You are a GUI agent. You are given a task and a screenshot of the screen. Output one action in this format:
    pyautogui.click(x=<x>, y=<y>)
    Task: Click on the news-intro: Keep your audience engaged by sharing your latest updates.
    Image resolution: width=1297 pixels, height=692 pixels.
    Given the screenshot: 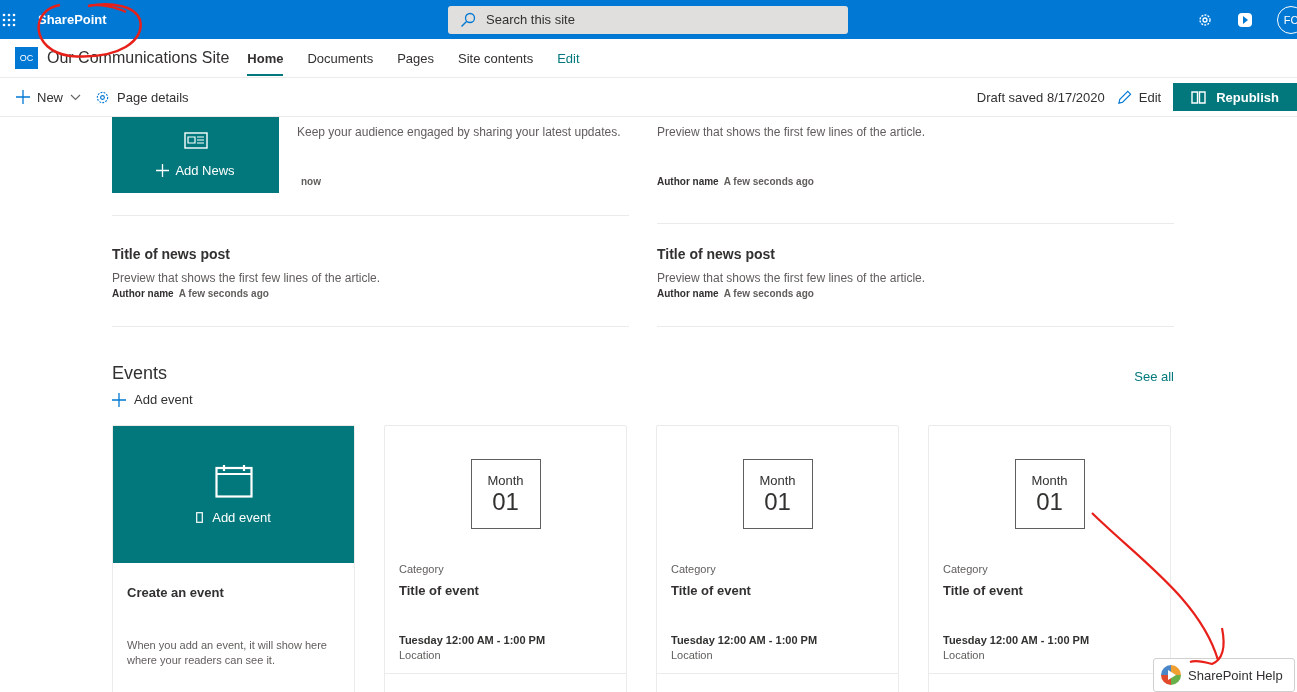 What is the action you would take?
    pyautogui.click(x=459, y=132)
    